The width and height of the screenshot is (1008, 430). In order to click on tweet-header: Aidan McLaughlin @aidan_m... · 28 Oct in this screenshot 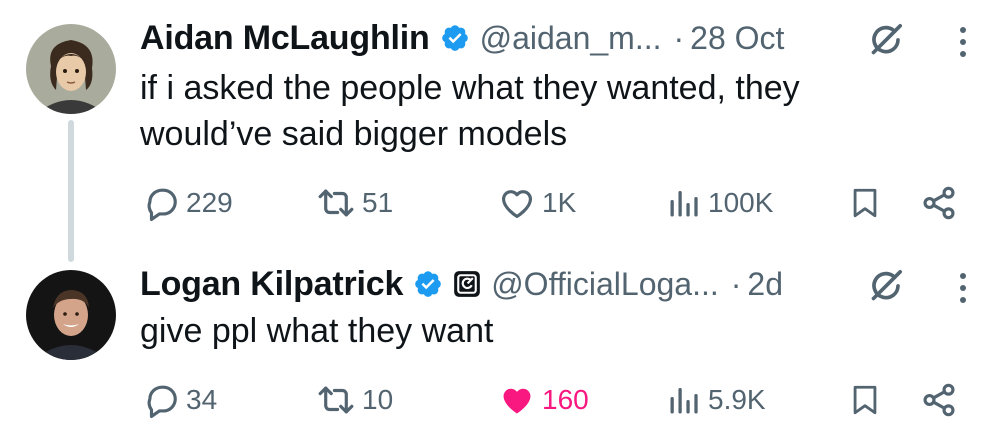, I will do `click(462, 38)`.